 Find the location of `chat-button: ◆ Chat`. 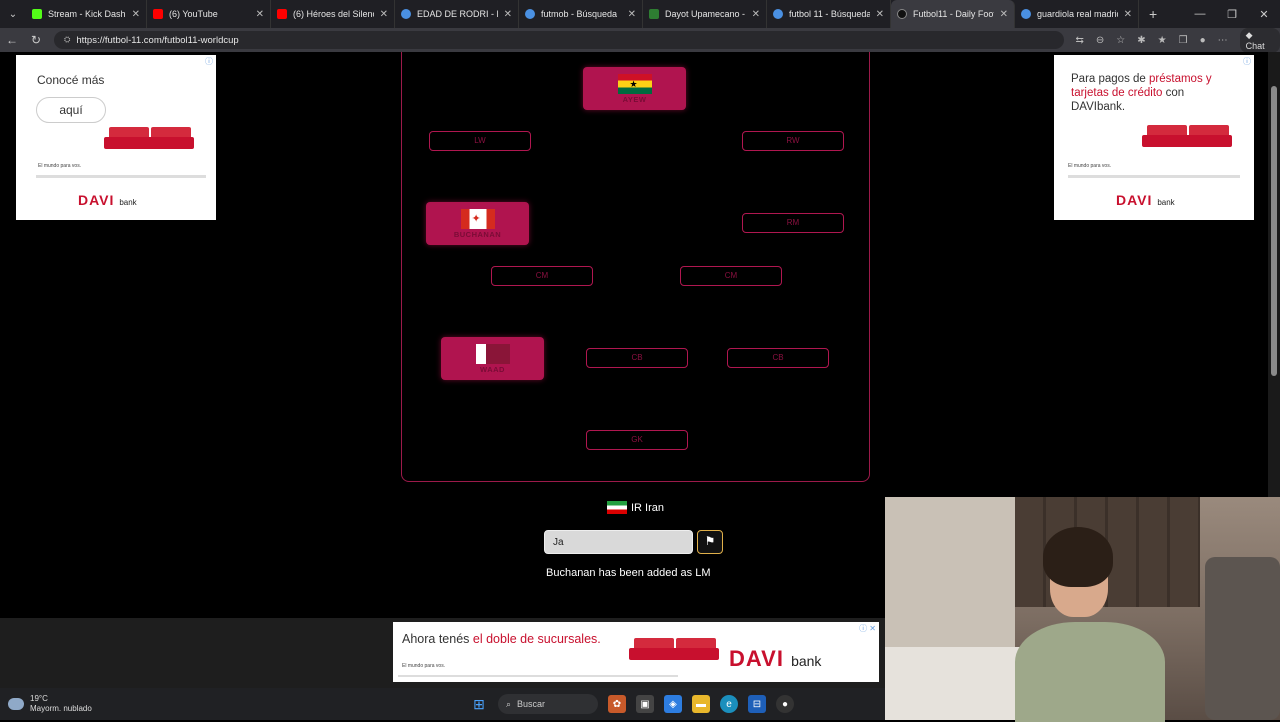

chat-button: ◆ Chat is located at coordinates (1259, 40).